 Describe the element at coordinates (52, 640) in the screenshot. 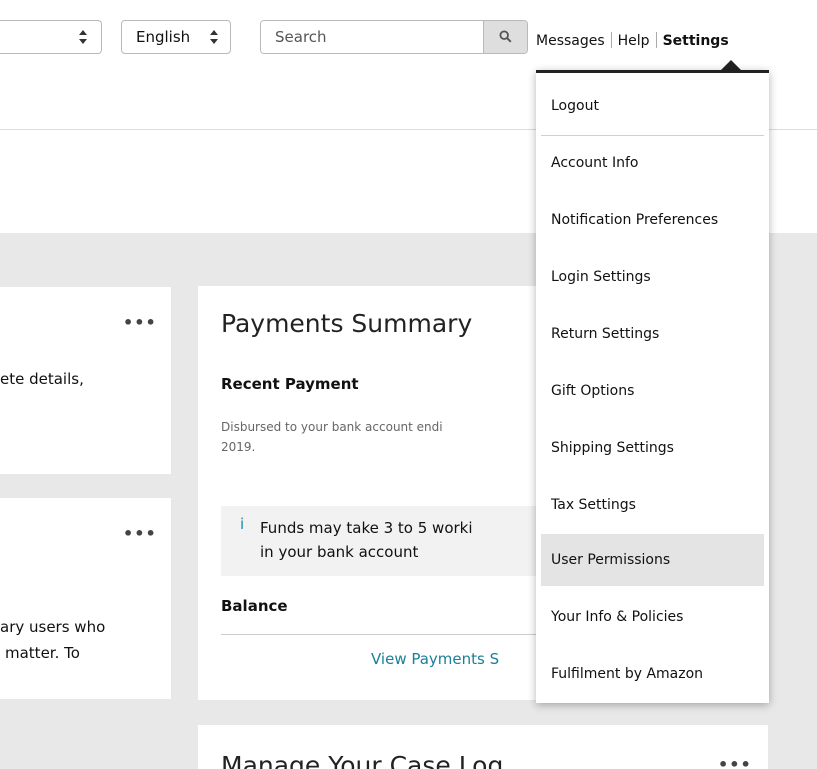

I see `card-text: ary users who matter. To` at that location.